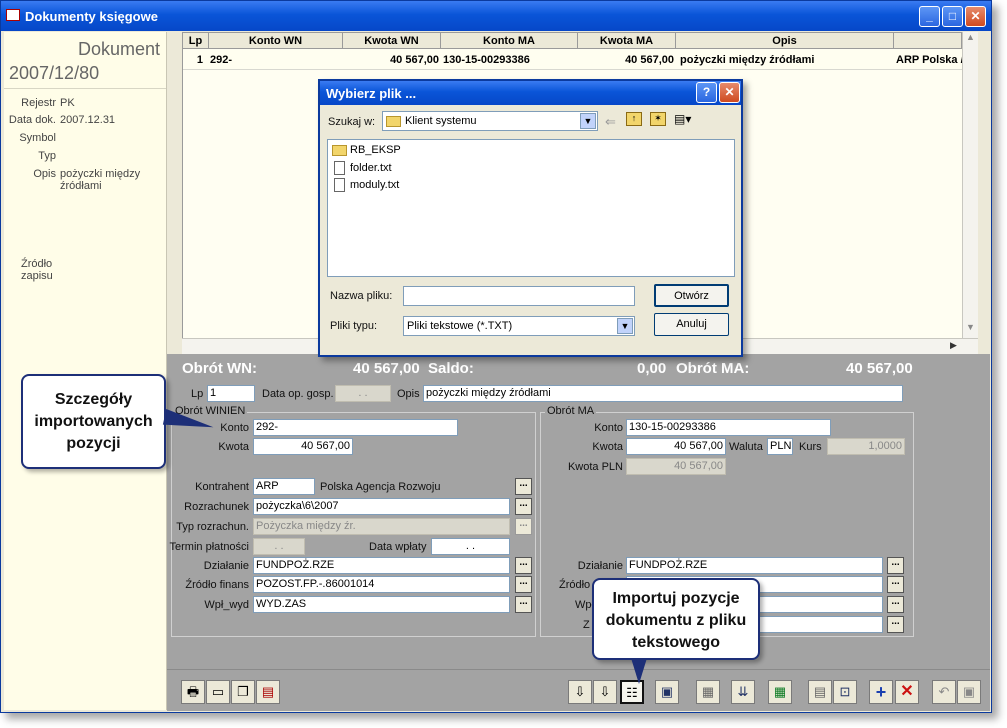 The width and height of the screenshot is (1007, 728). Describe the element at coordinates (284, 486) in the screenshot. I see `kontrahent-code-field: ARP` at that location.